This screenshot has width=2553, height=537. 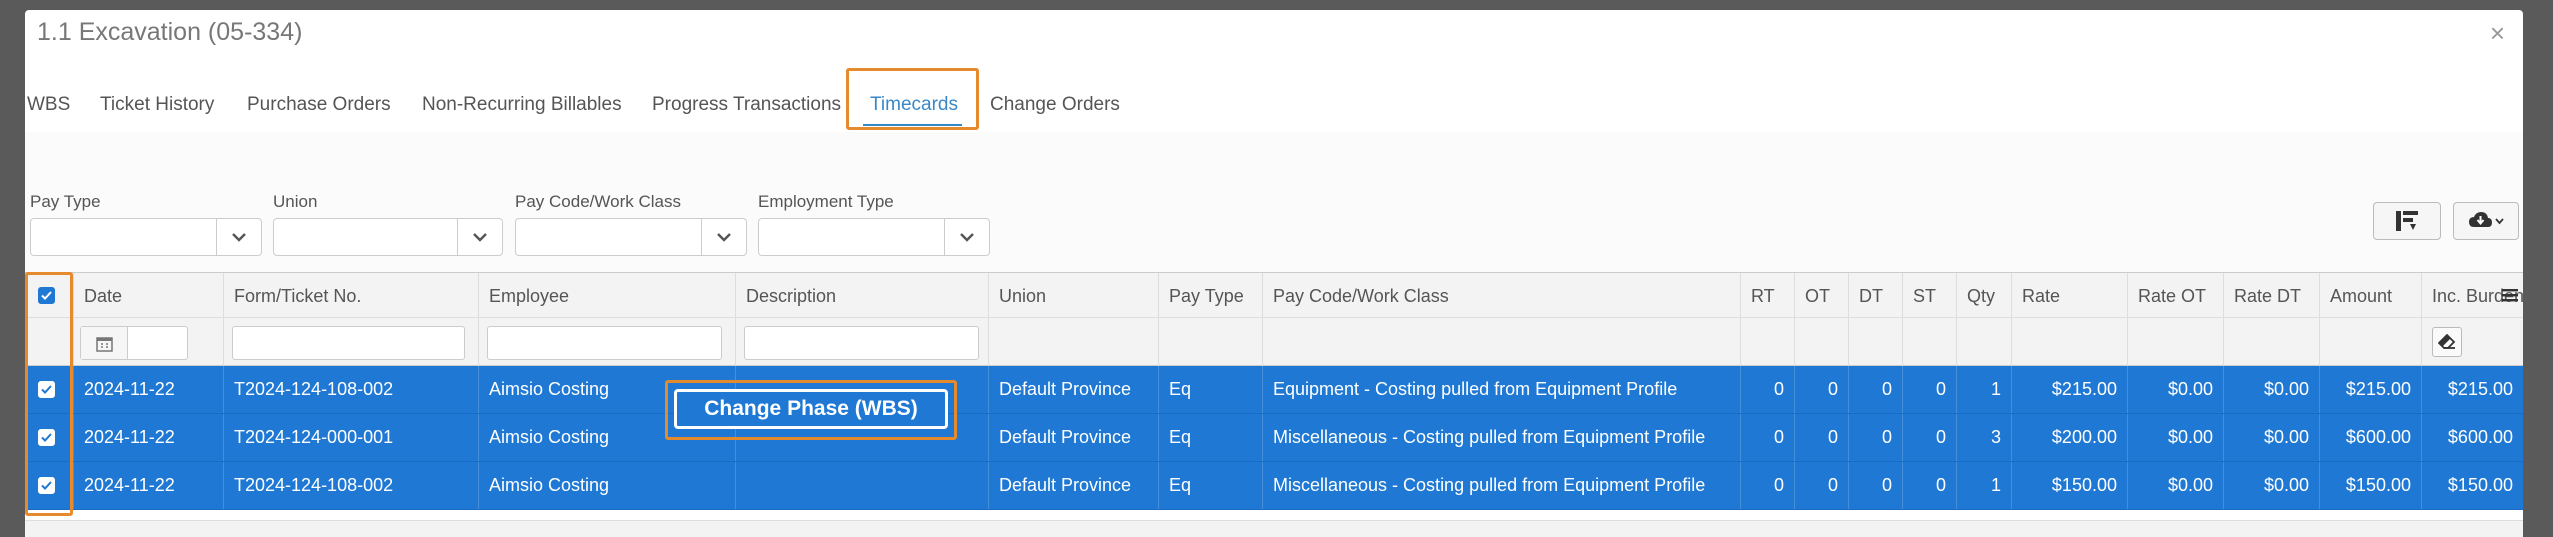 I want to click on cell-amount: $600.00, so click(x=2370, y=437).